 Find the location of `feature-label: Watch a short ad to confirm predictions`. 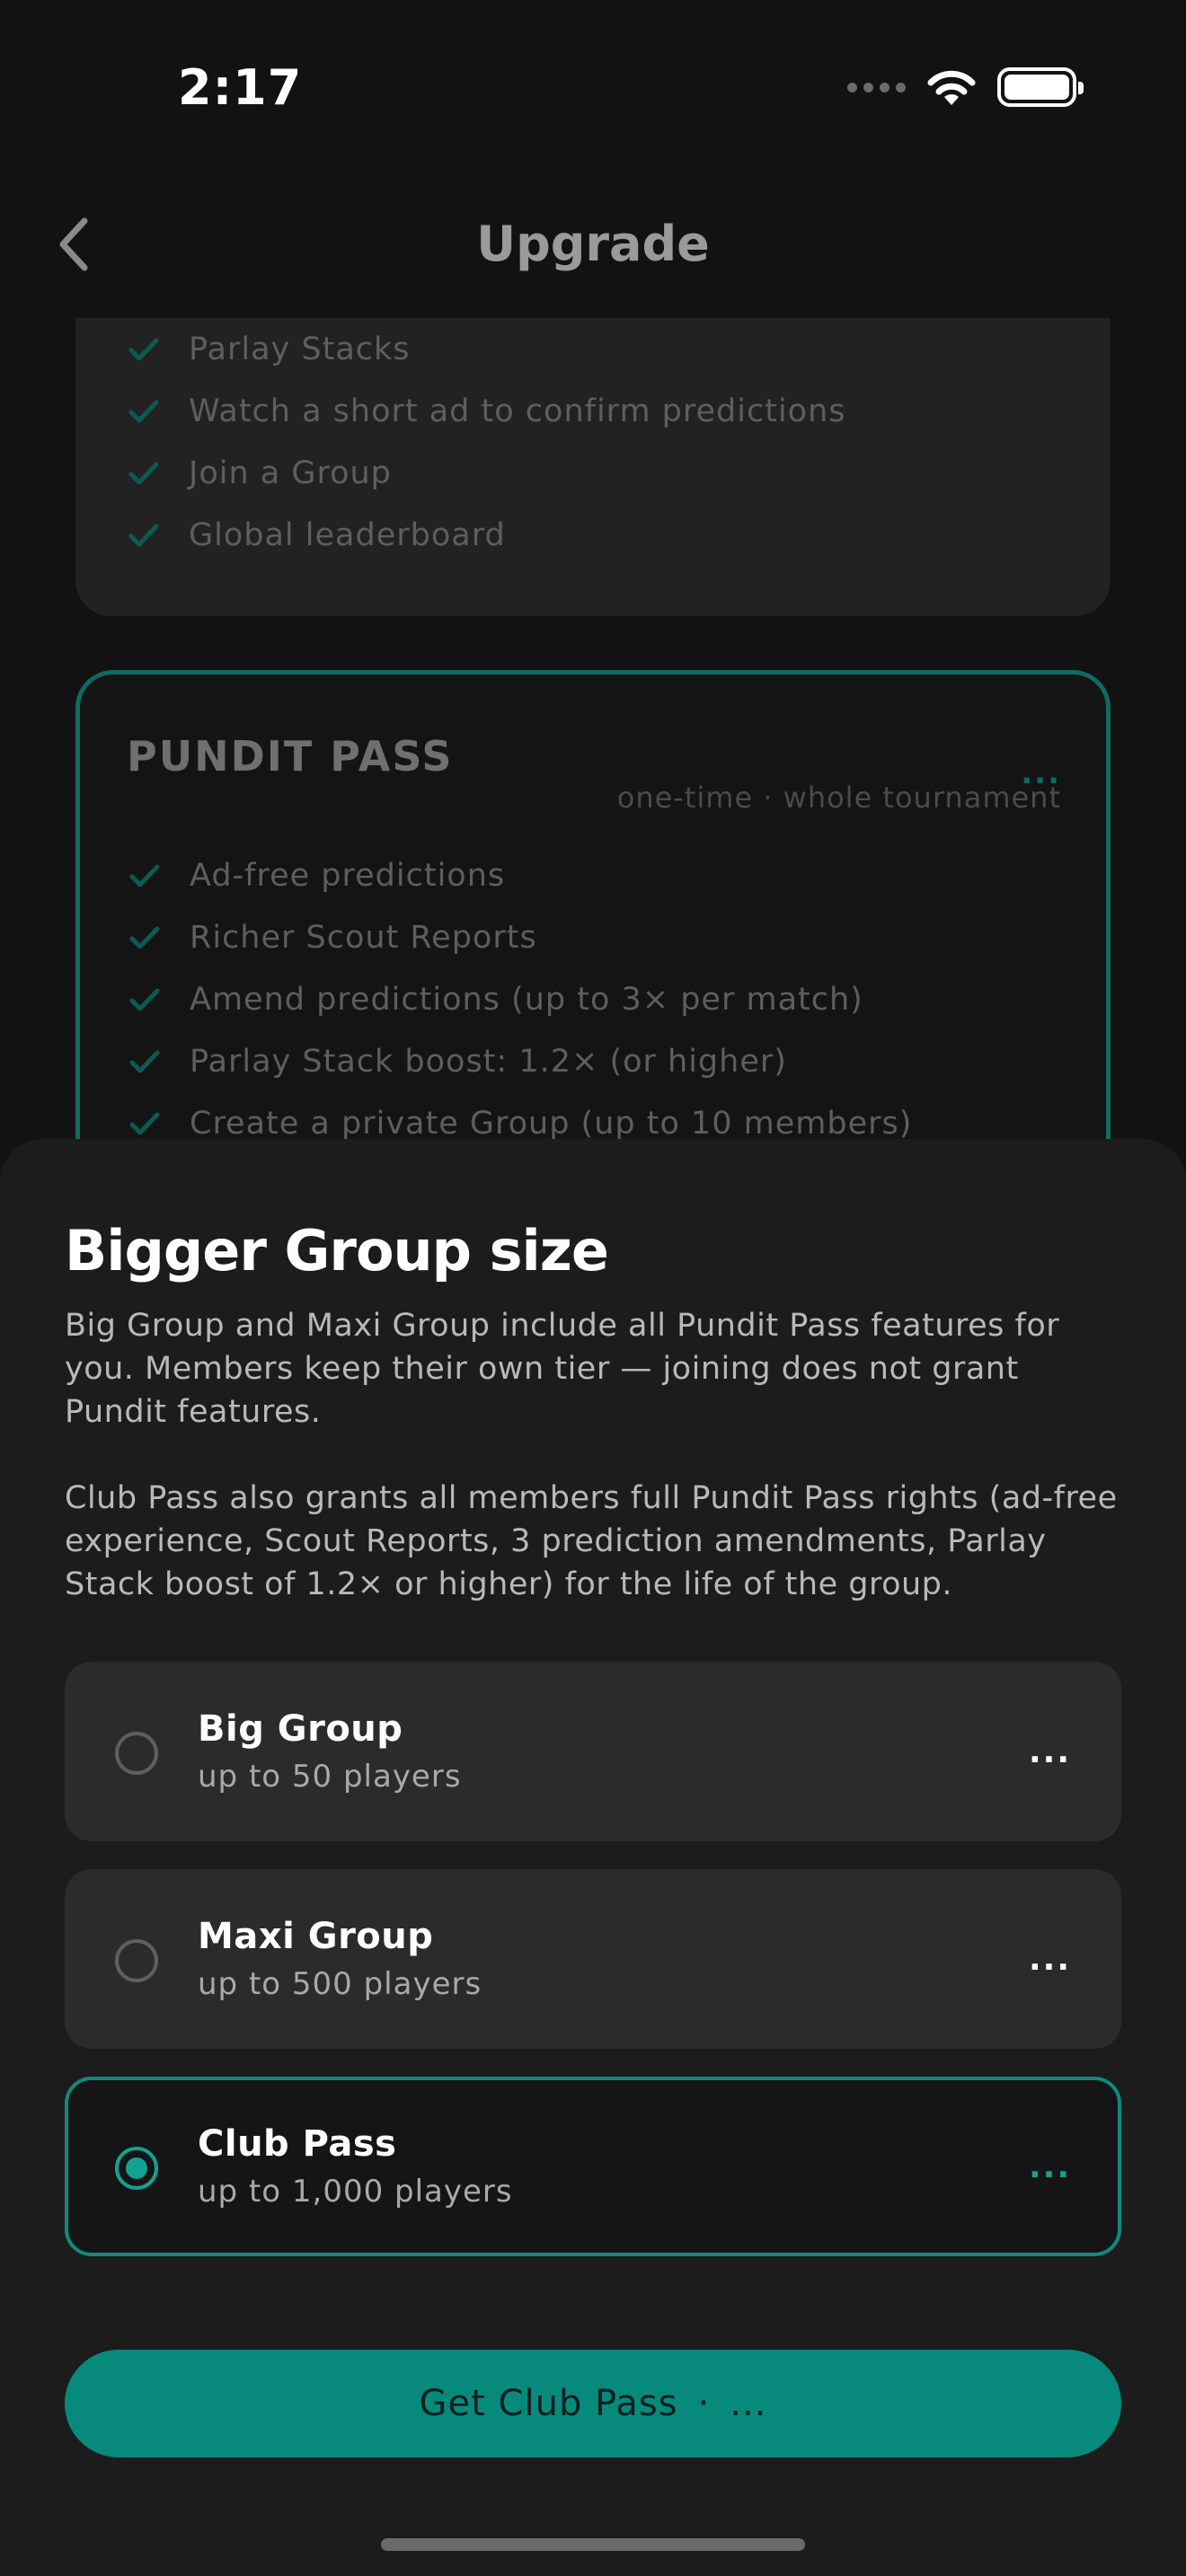

feature-label: Watch a short ad to confirm predictions is located at coordinates (517, 411).